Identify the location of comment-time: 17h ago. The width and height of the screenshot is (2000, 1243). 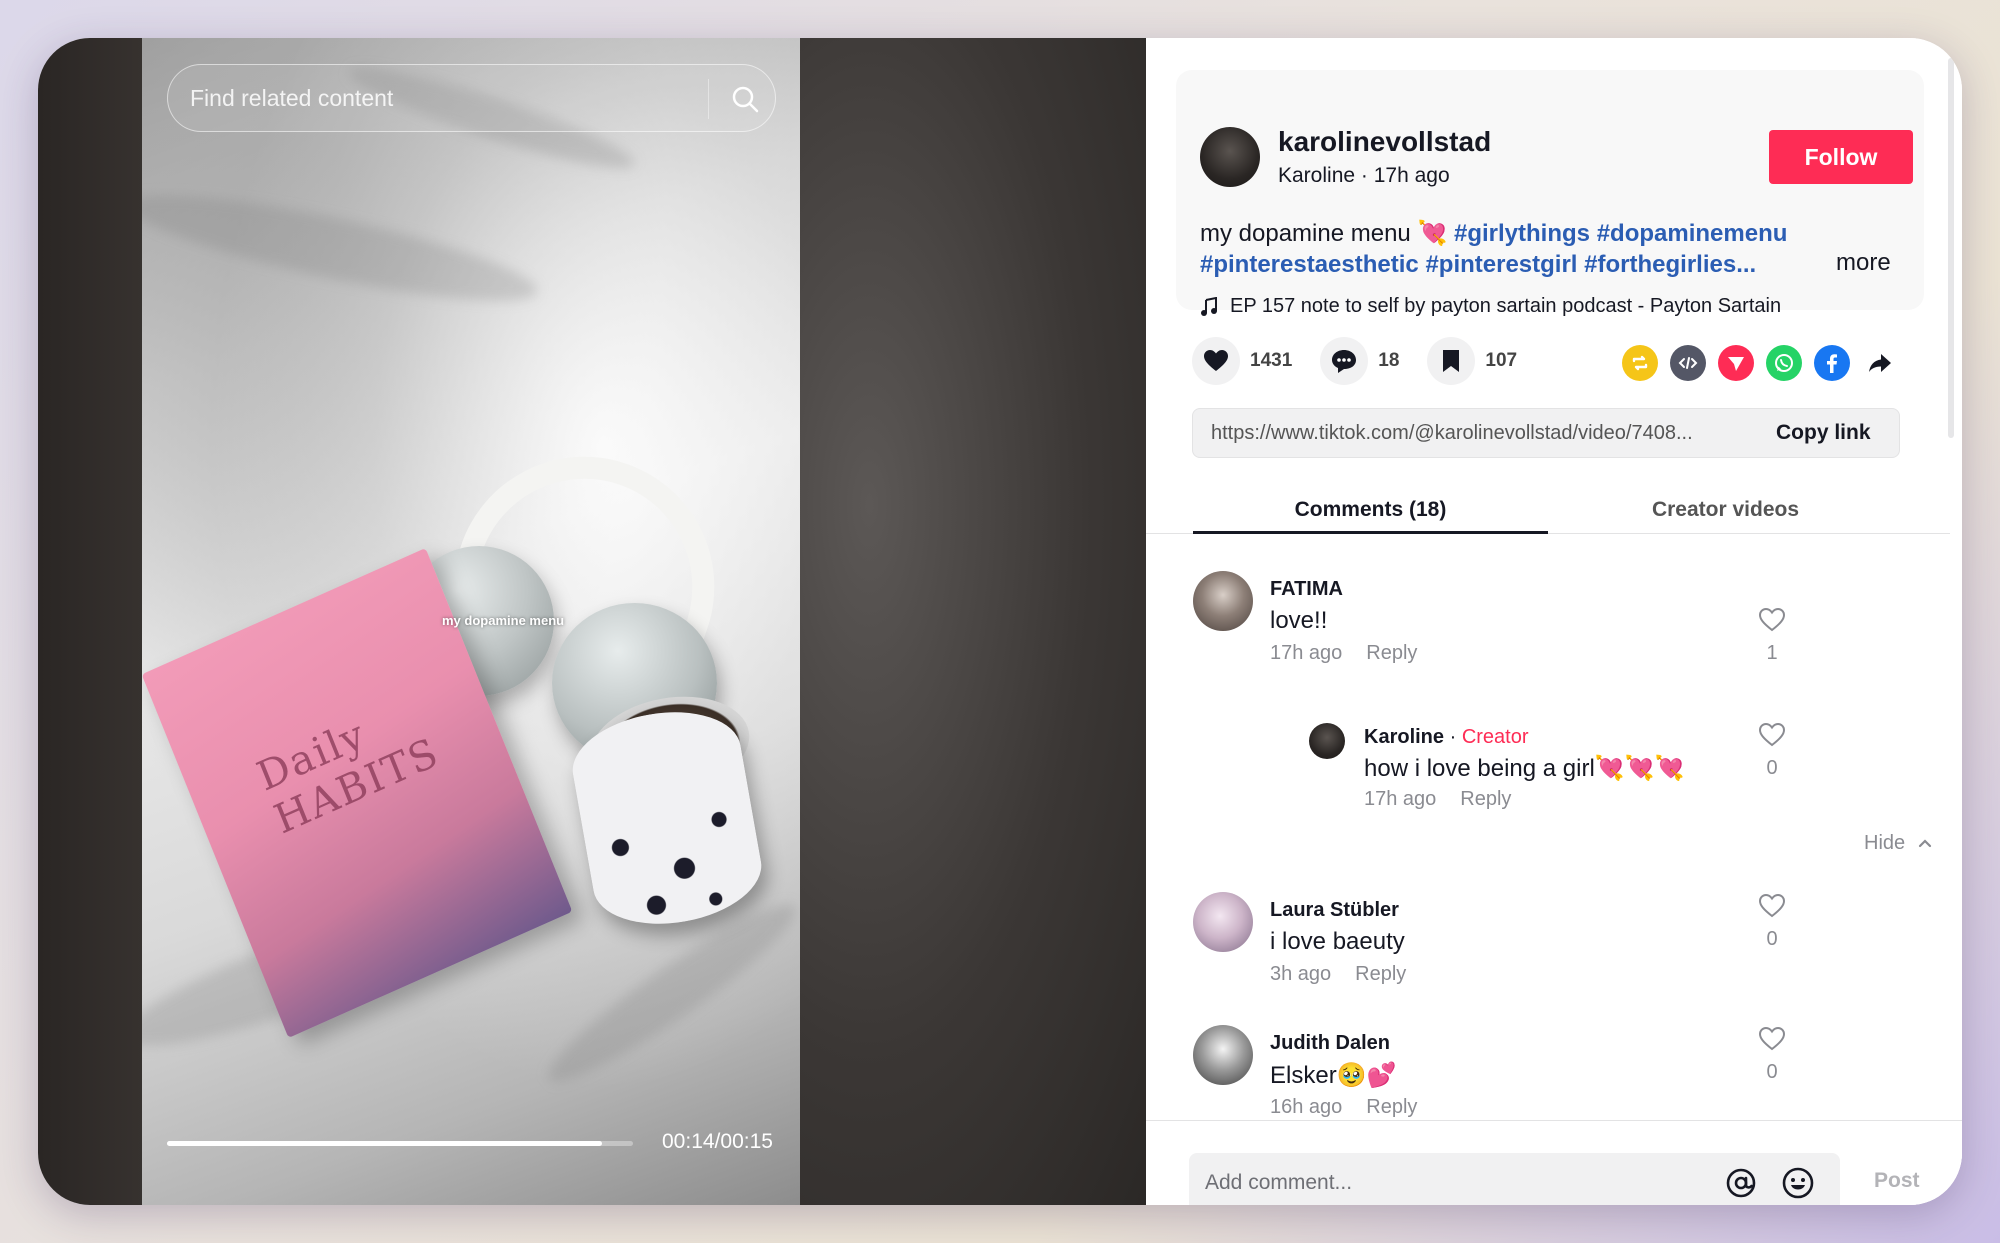
(1306, 653).